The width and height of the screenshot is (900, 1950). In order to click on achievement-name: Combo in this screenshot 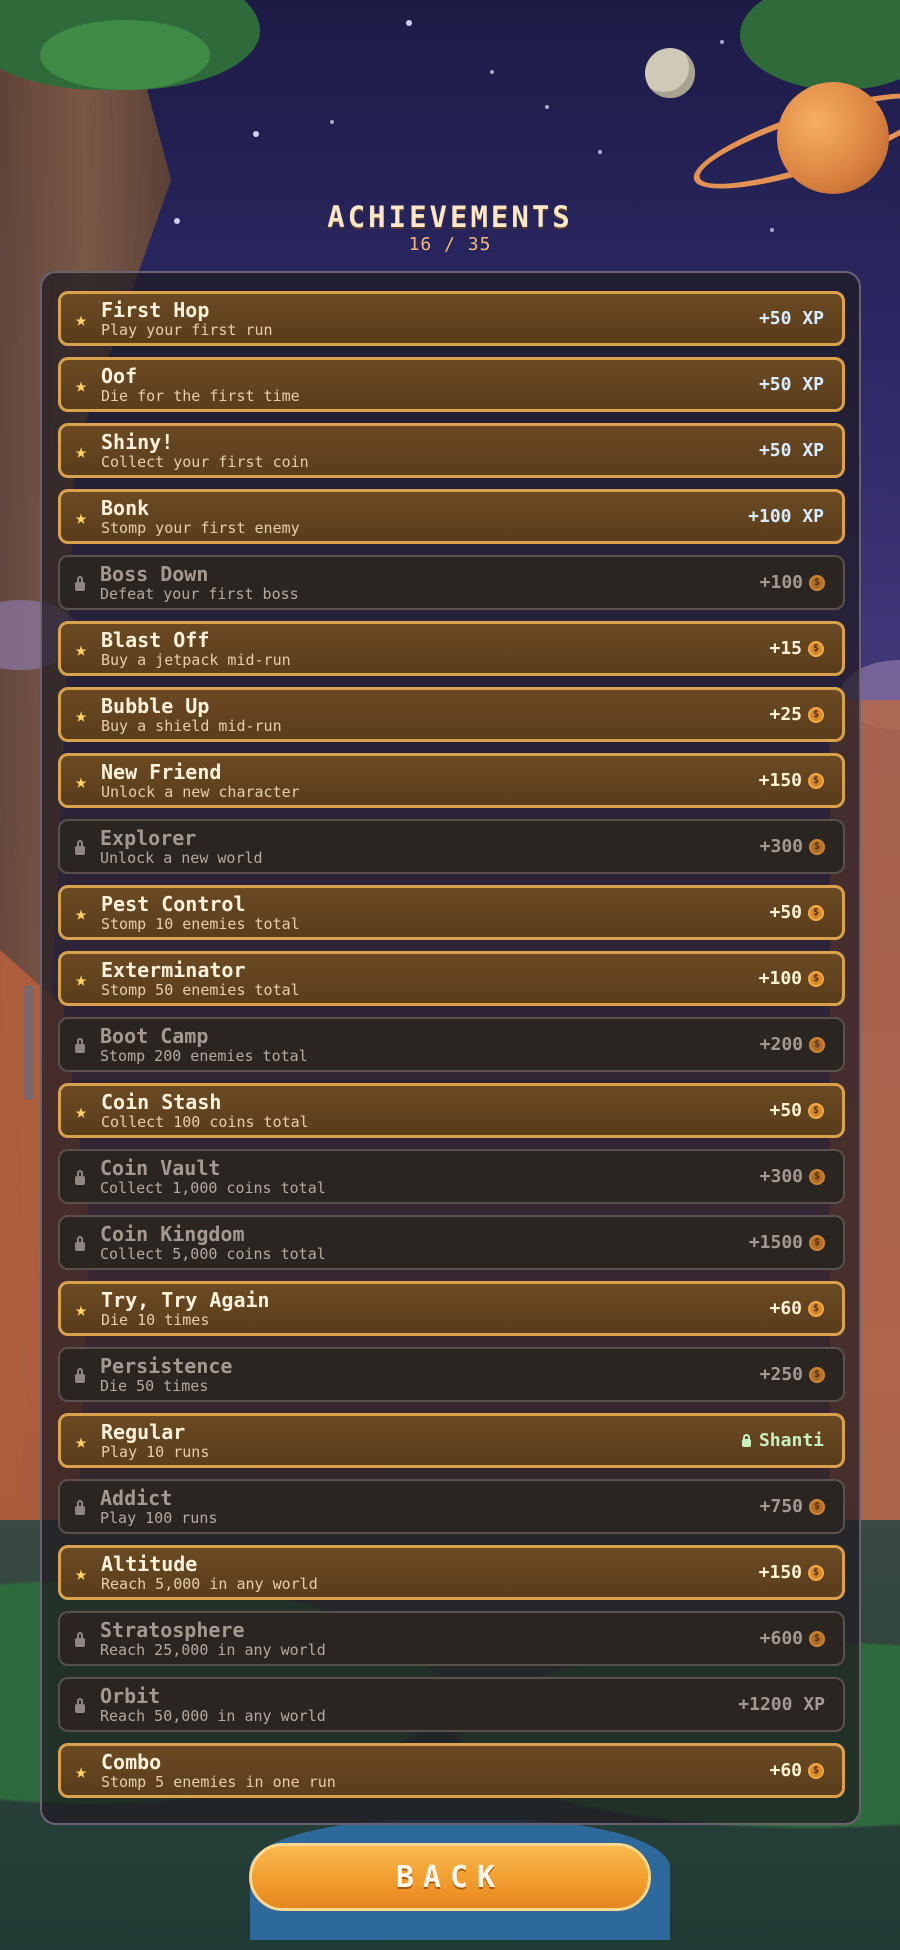, I will do `click(131, 1761)`.